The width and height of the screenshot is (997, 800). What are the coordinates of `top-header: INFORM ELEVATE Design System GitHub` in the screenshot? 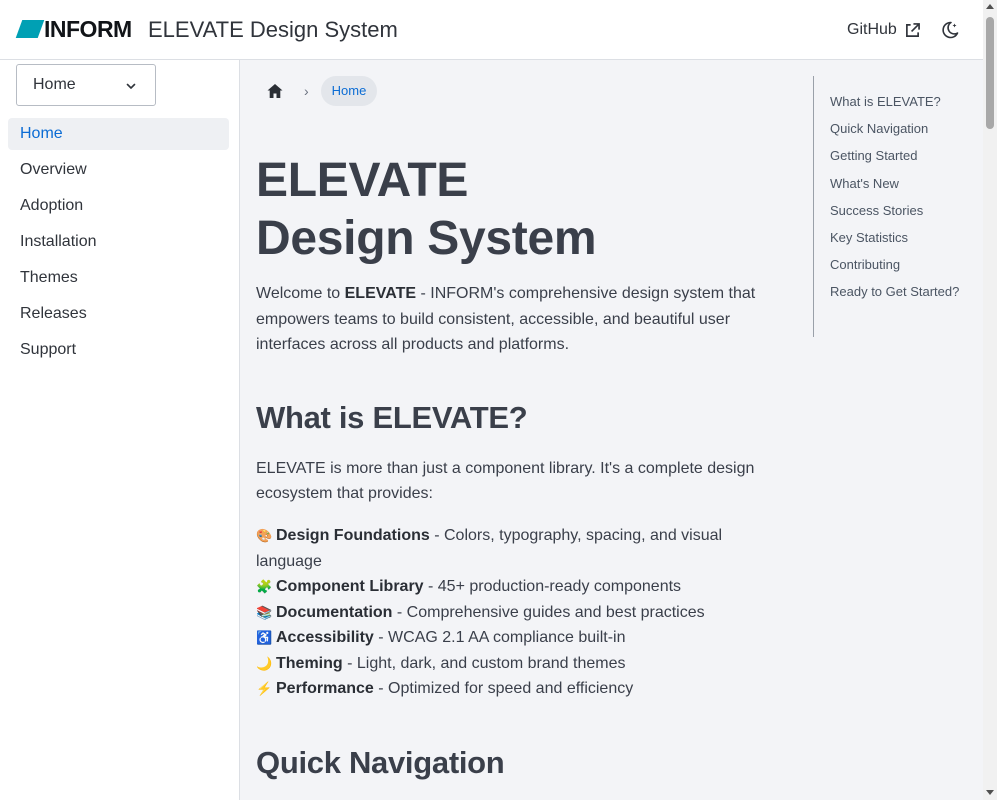 It's located at (491, 30).